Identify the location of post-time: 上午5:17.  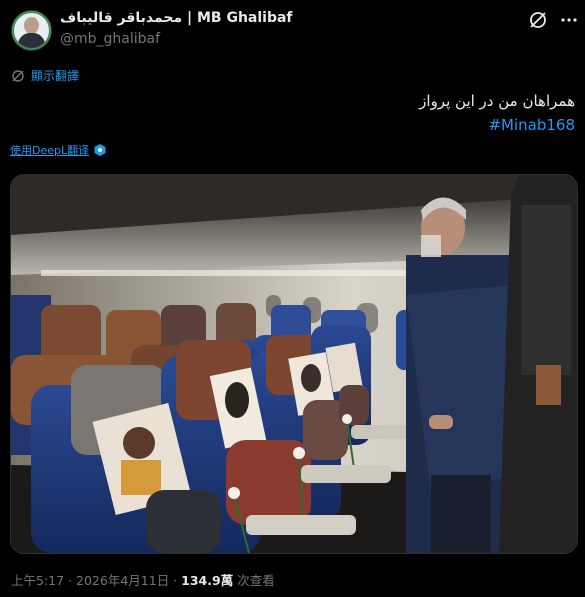
(37, 580).